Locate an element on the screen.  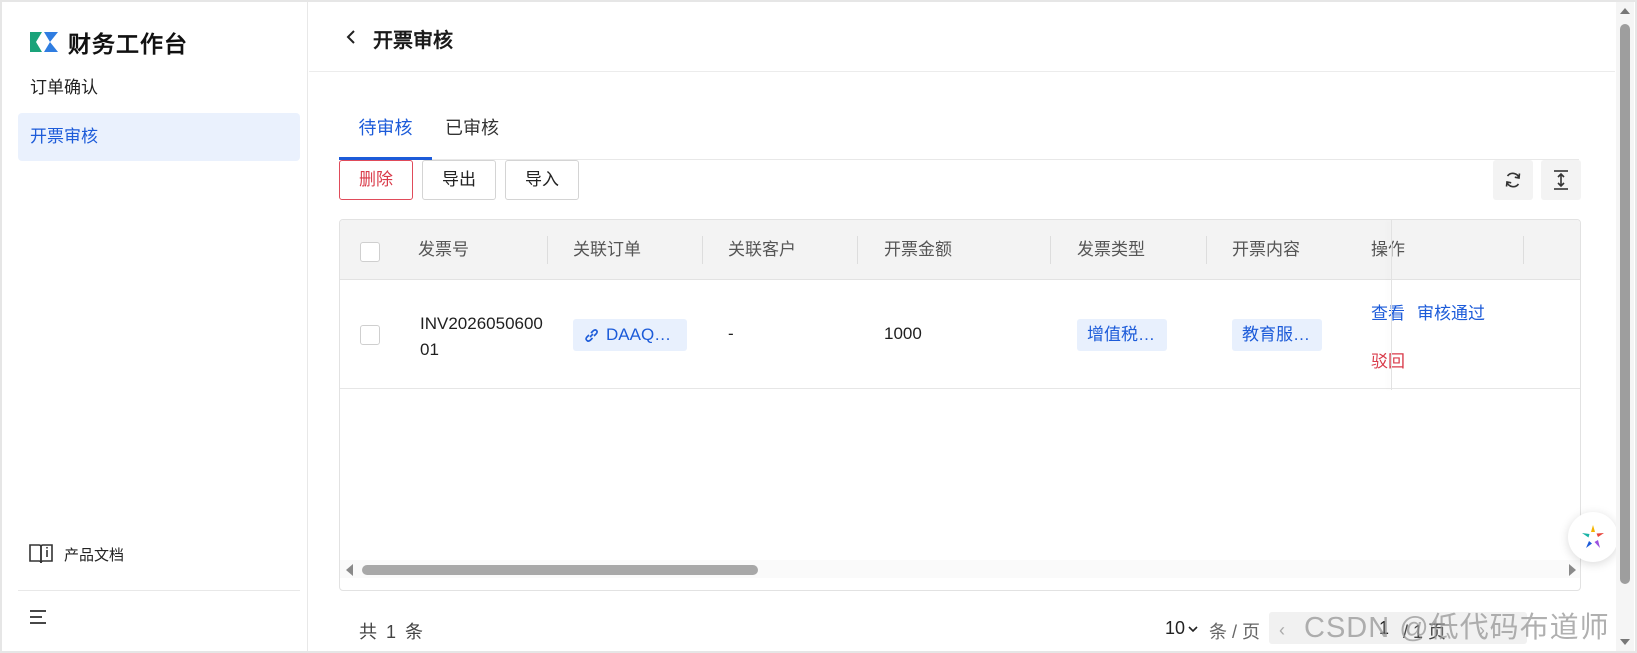
invoice-amount: 1000 is located at coordinates (903, 333).